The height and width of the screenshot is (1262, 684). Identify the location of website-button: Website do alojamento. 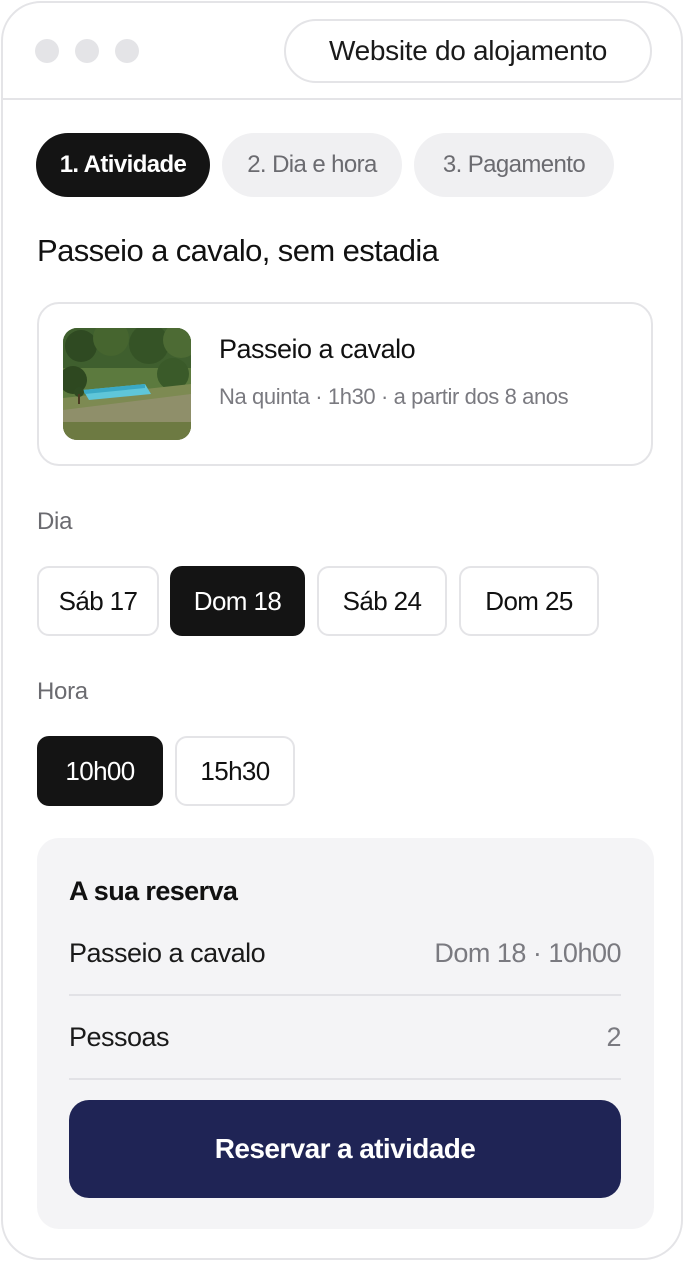
(468, 51).